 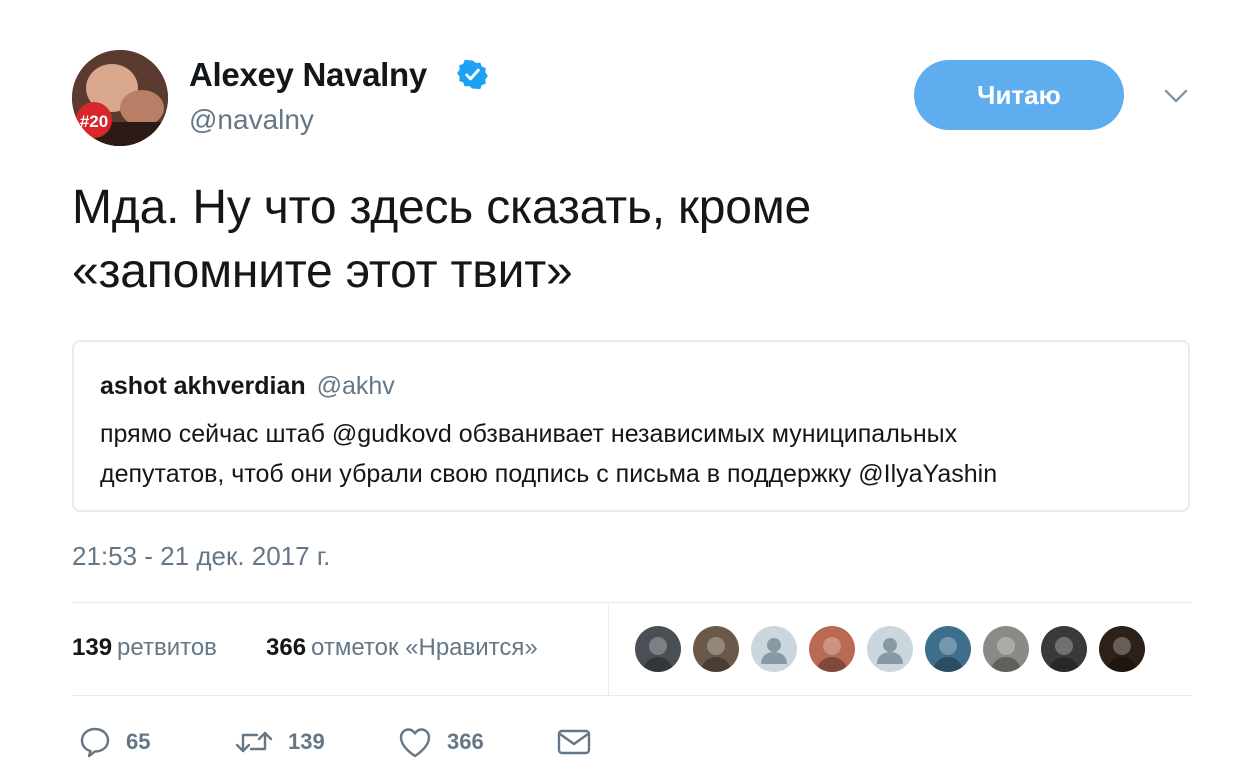 What do you see at coordinates (94, 121) in the screenshot?
I see `avatar-badge: #20` at bounding box center [94, 121].